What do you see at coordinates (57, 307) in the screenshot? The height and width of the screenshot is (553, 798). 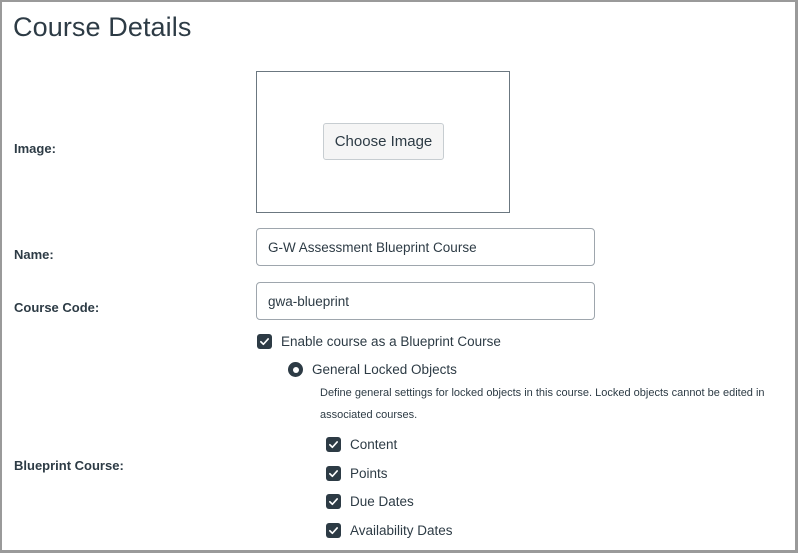 I see `course-code-label: Course Code:` at bounding box center [57, 307].